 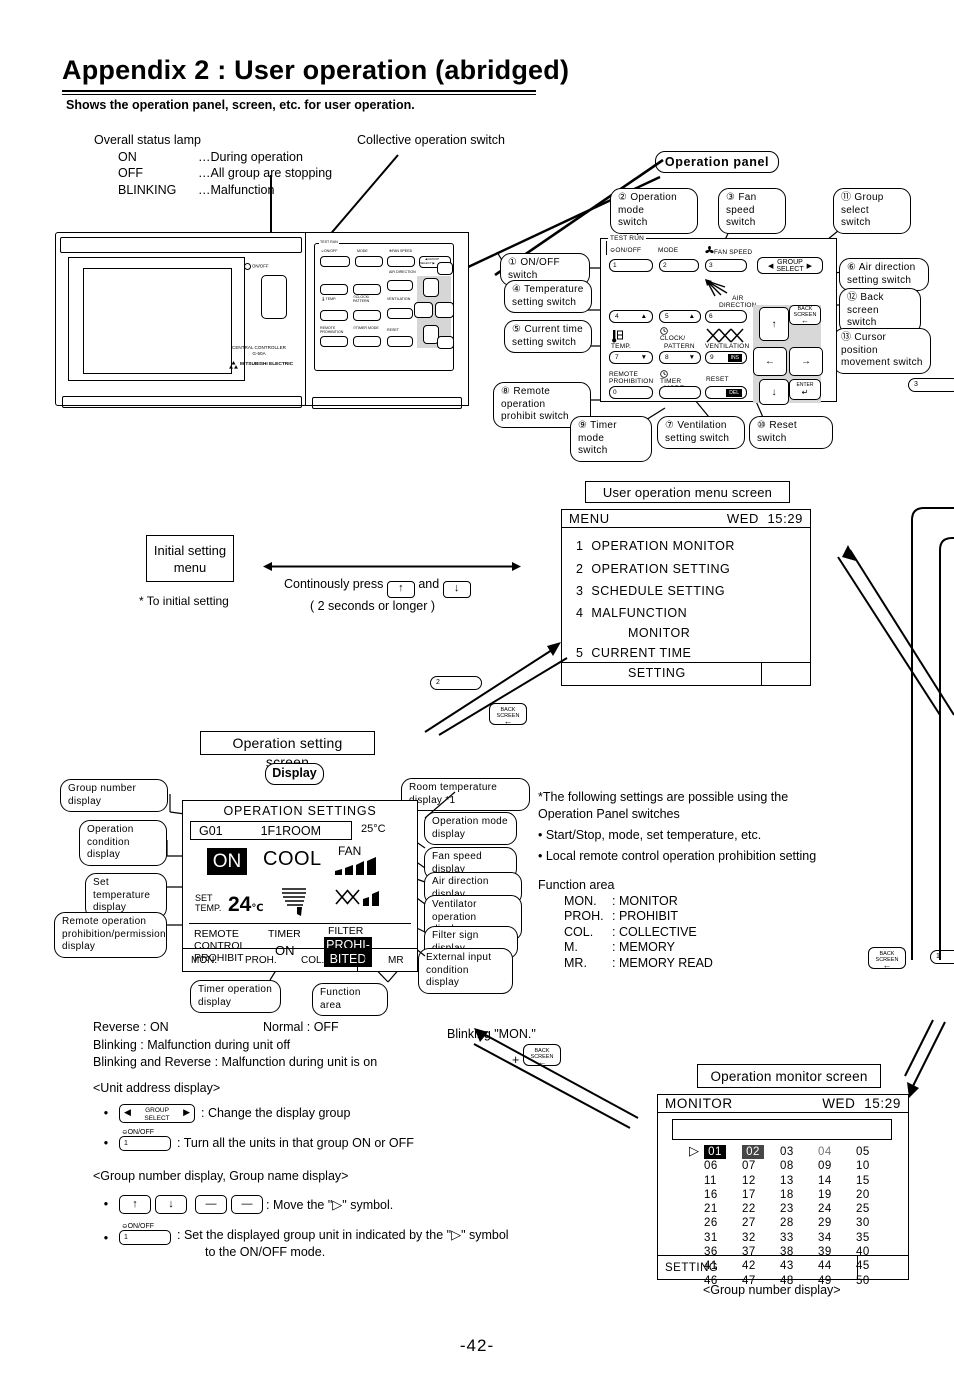 I want to click on monitor-cell-23: 23, so click(x=799, y=1209).